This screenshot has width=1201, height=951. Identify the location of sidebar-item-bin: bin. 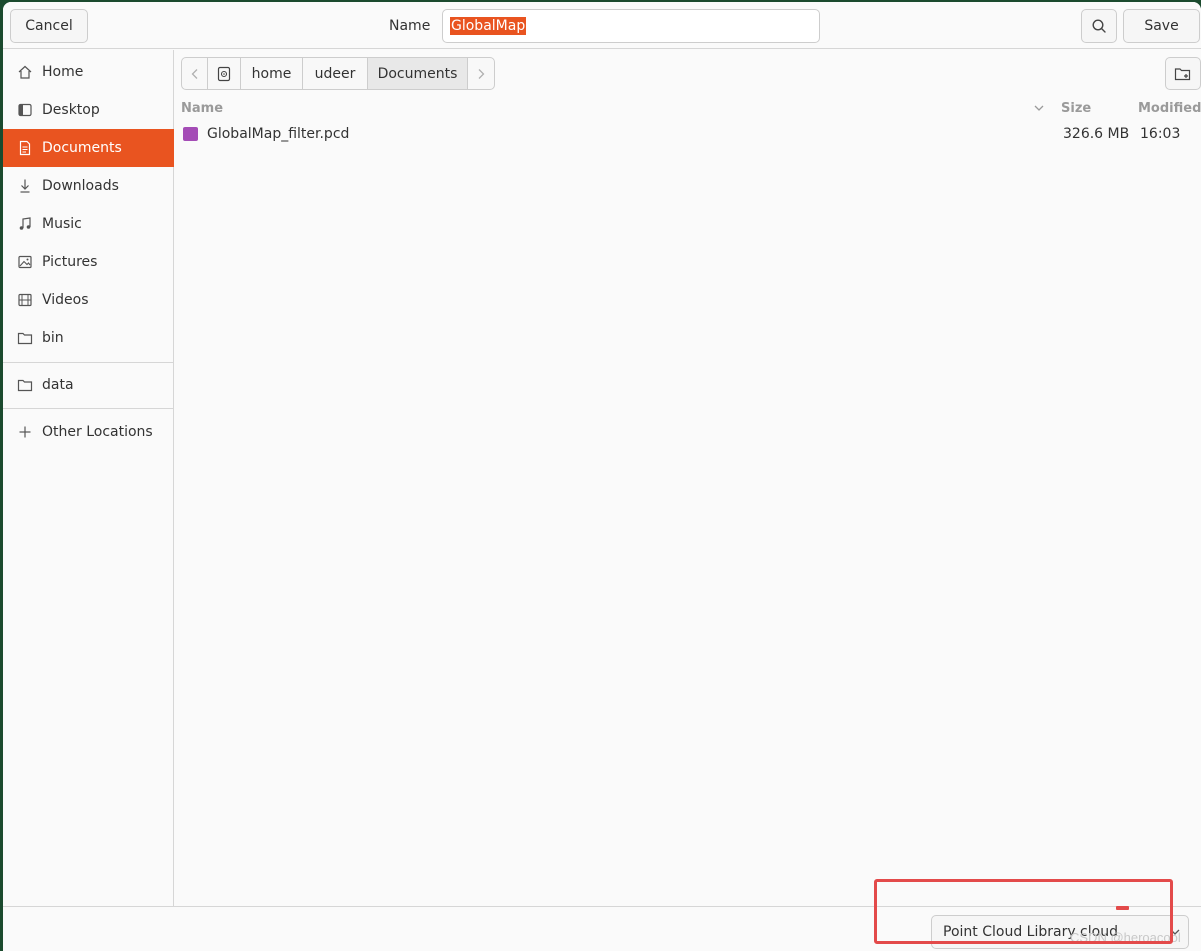
(88, 338).